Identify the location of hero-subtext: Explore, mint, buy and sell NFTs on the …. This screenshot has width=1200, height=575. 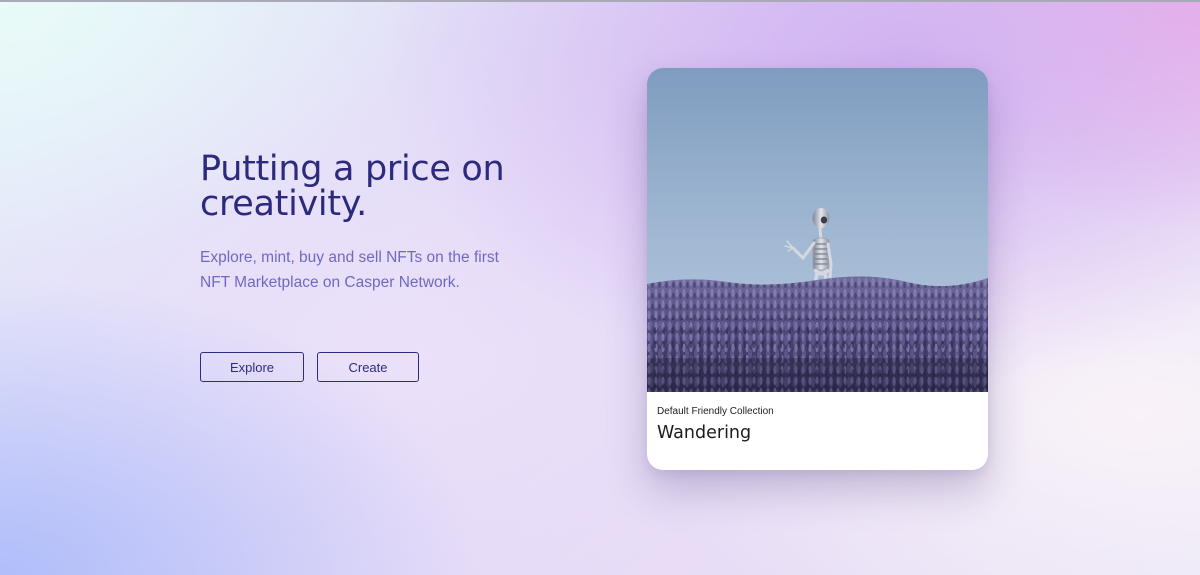
(349, 270).